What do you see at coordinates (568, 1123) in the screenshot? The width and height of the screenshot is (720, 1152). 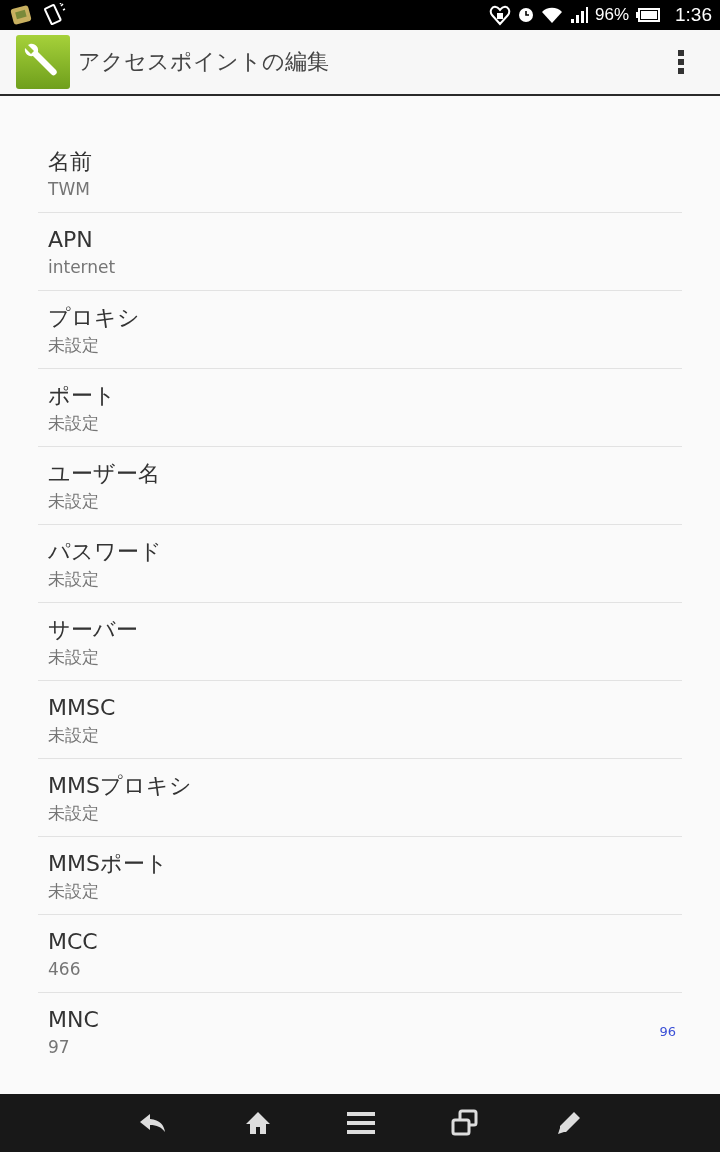 I see `pencil-icon` at bounding box center [568, 1123].